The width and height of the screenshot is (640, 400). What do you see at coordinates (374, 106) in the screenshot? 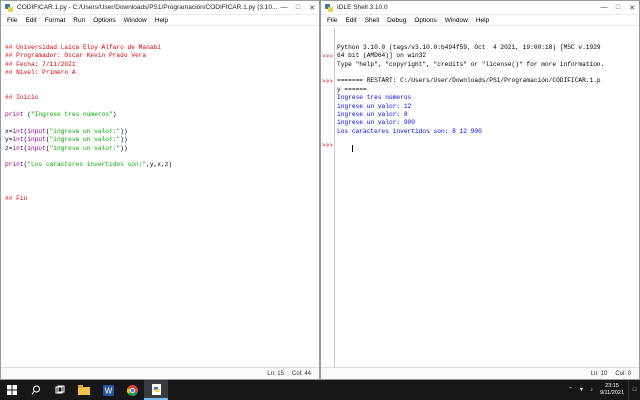
I see `shell-line: ingrese un valor: 12` at bounding box center [374, 106].